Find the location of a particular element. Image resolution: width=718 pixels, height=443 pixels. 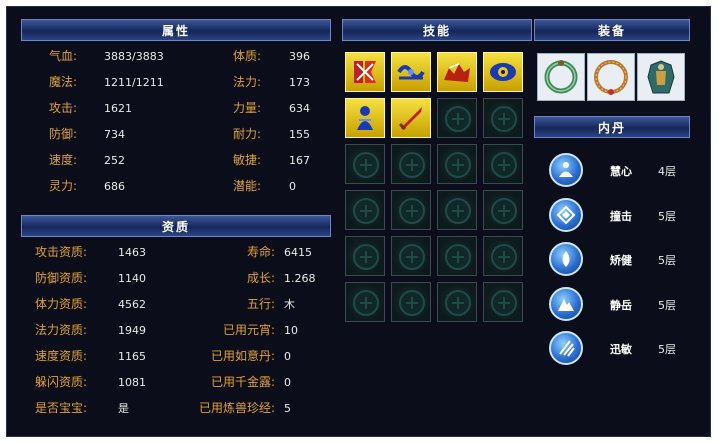

impact-icon is located at coordinates (566, 214).